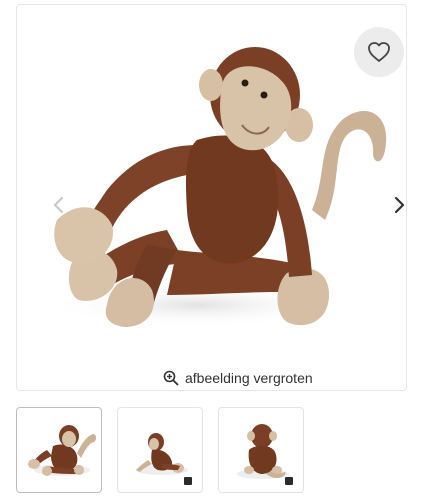 The height and width of the screenshot is (500, 423). I want to click on zoom-label: afbeelding vergroten, so click(249, 378).